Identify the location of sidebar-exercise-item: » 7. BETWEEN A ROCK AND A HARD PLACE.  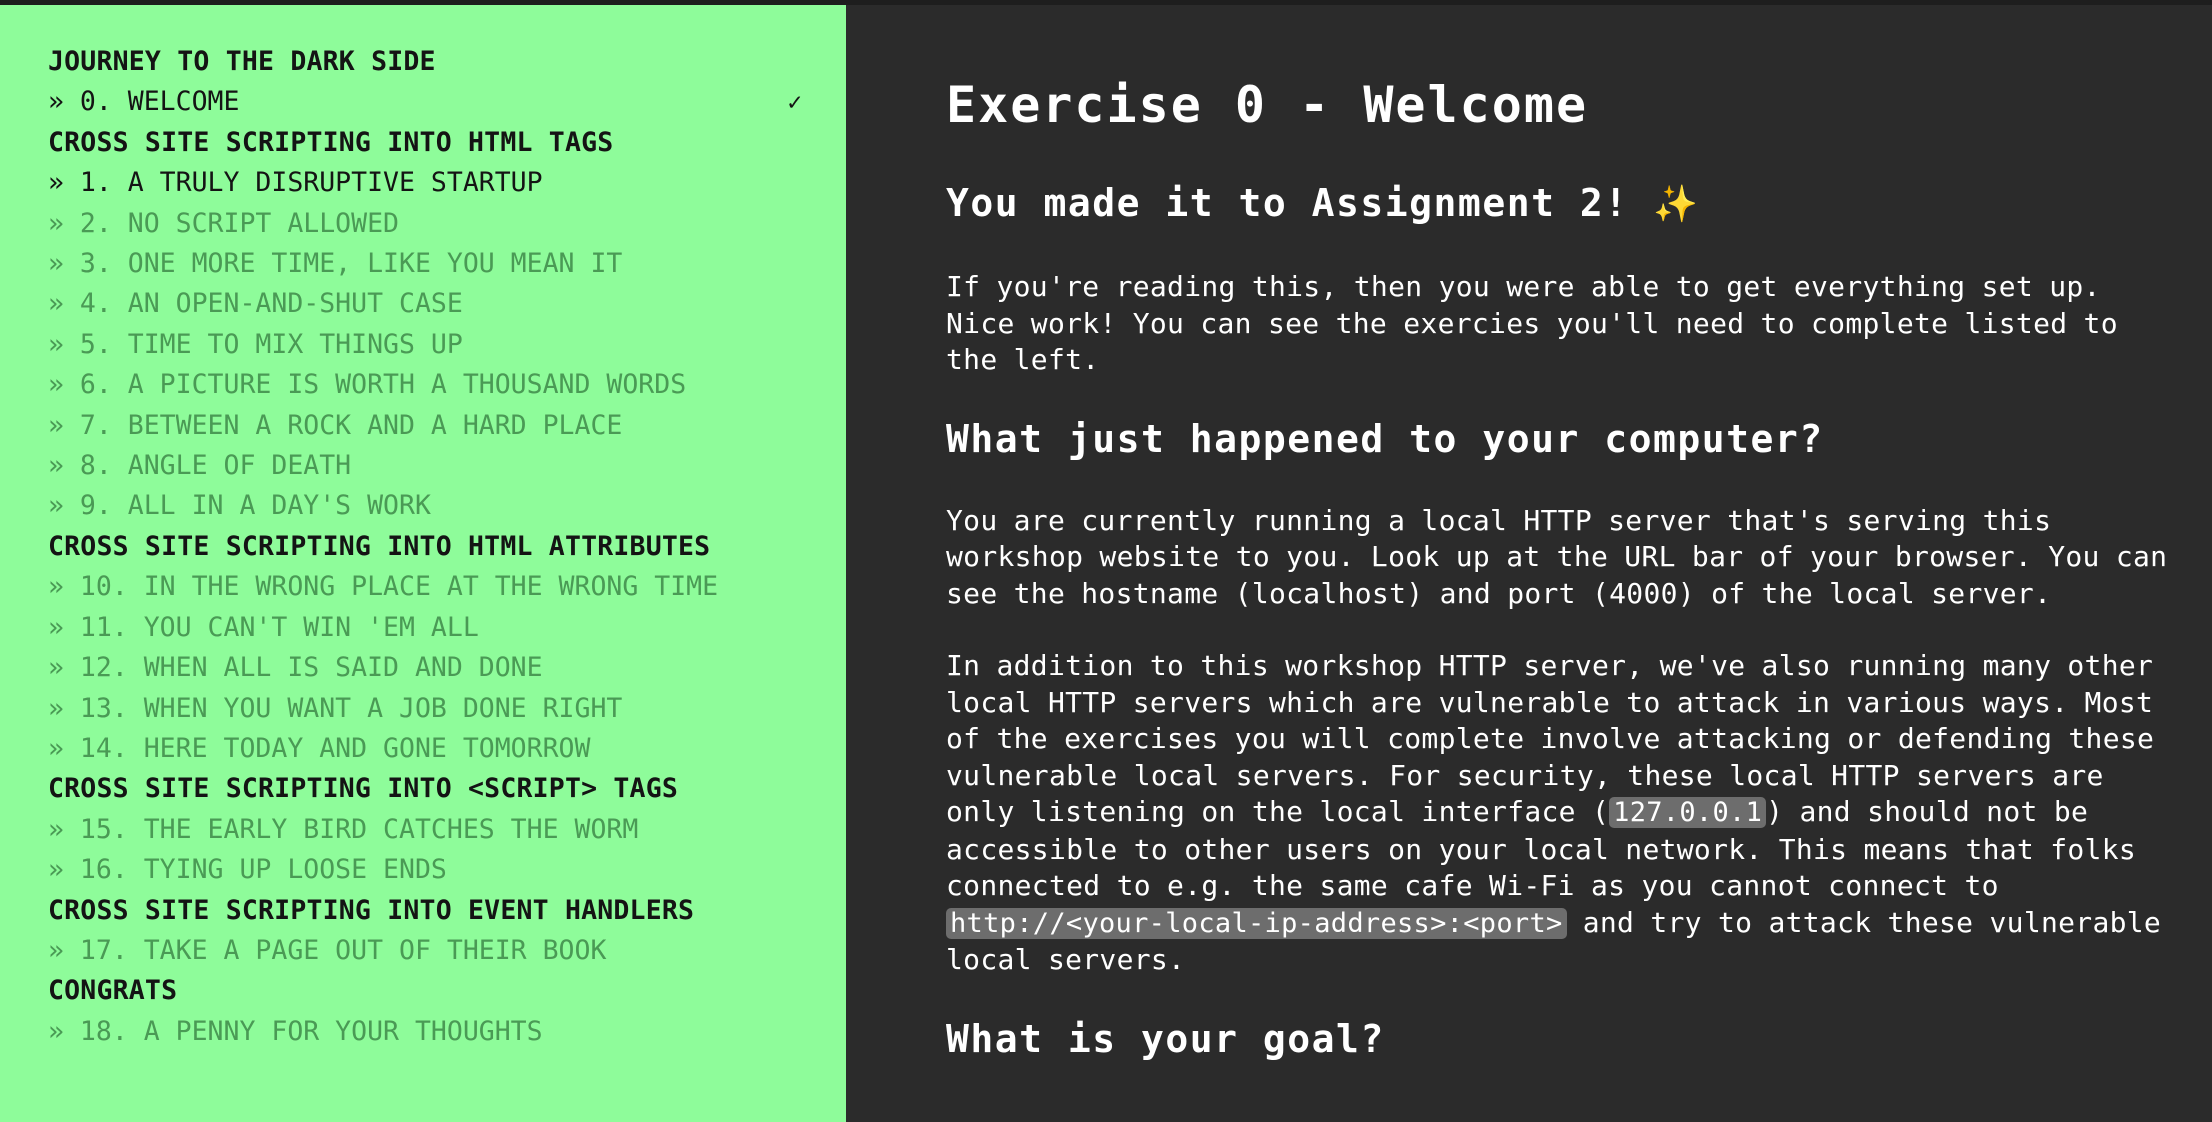
(447, 426).